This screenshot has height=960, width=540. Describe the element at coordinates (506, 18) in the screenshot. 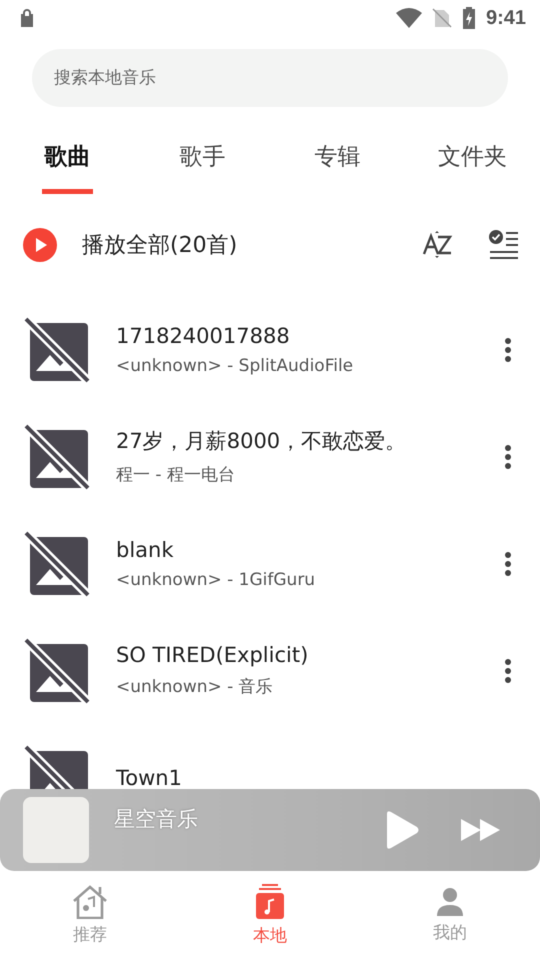

I see `clock-time: 9:41` at that location.